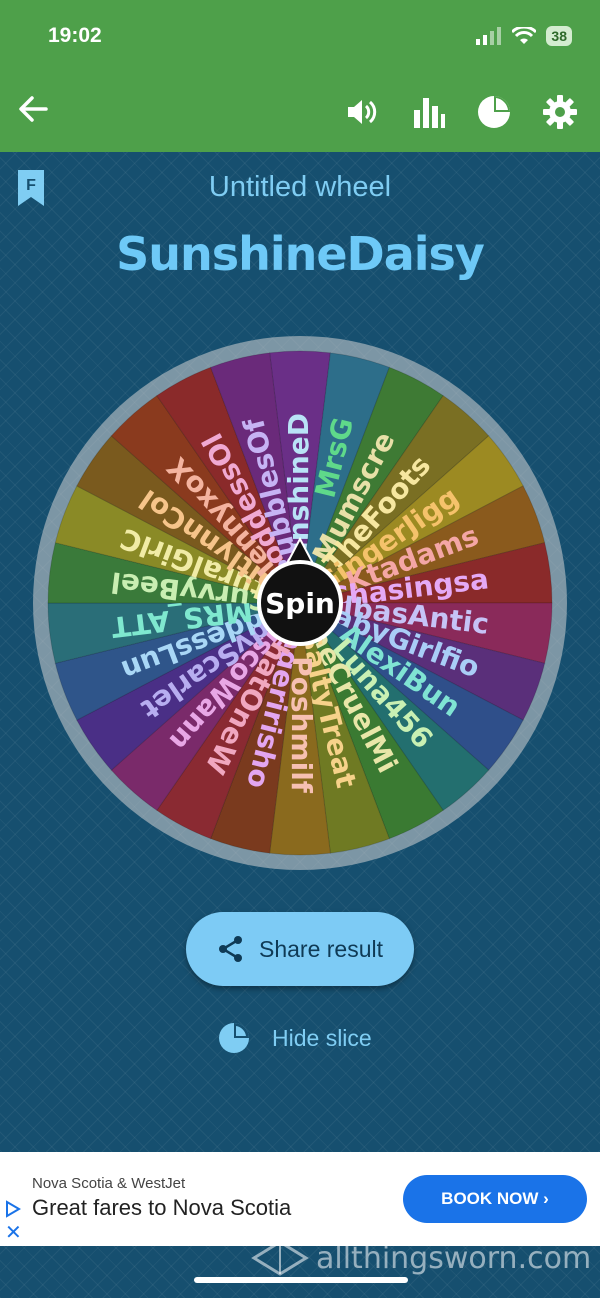 The image size is (600, 1298). Describe the element at coordinates (109, 1183) in the screenshot. I see `ad-advertiser: Nova Scotia & WestJet` at that location.